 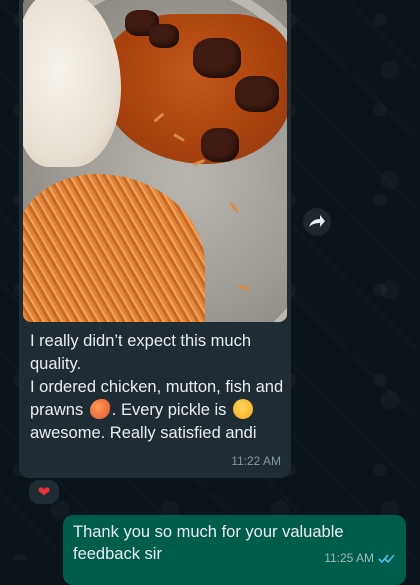 What do you see at coordinates (143, 433) in the screenshot?
I see `message-line: awesome. Really satisfied andi` at bounding box center [143, 433].